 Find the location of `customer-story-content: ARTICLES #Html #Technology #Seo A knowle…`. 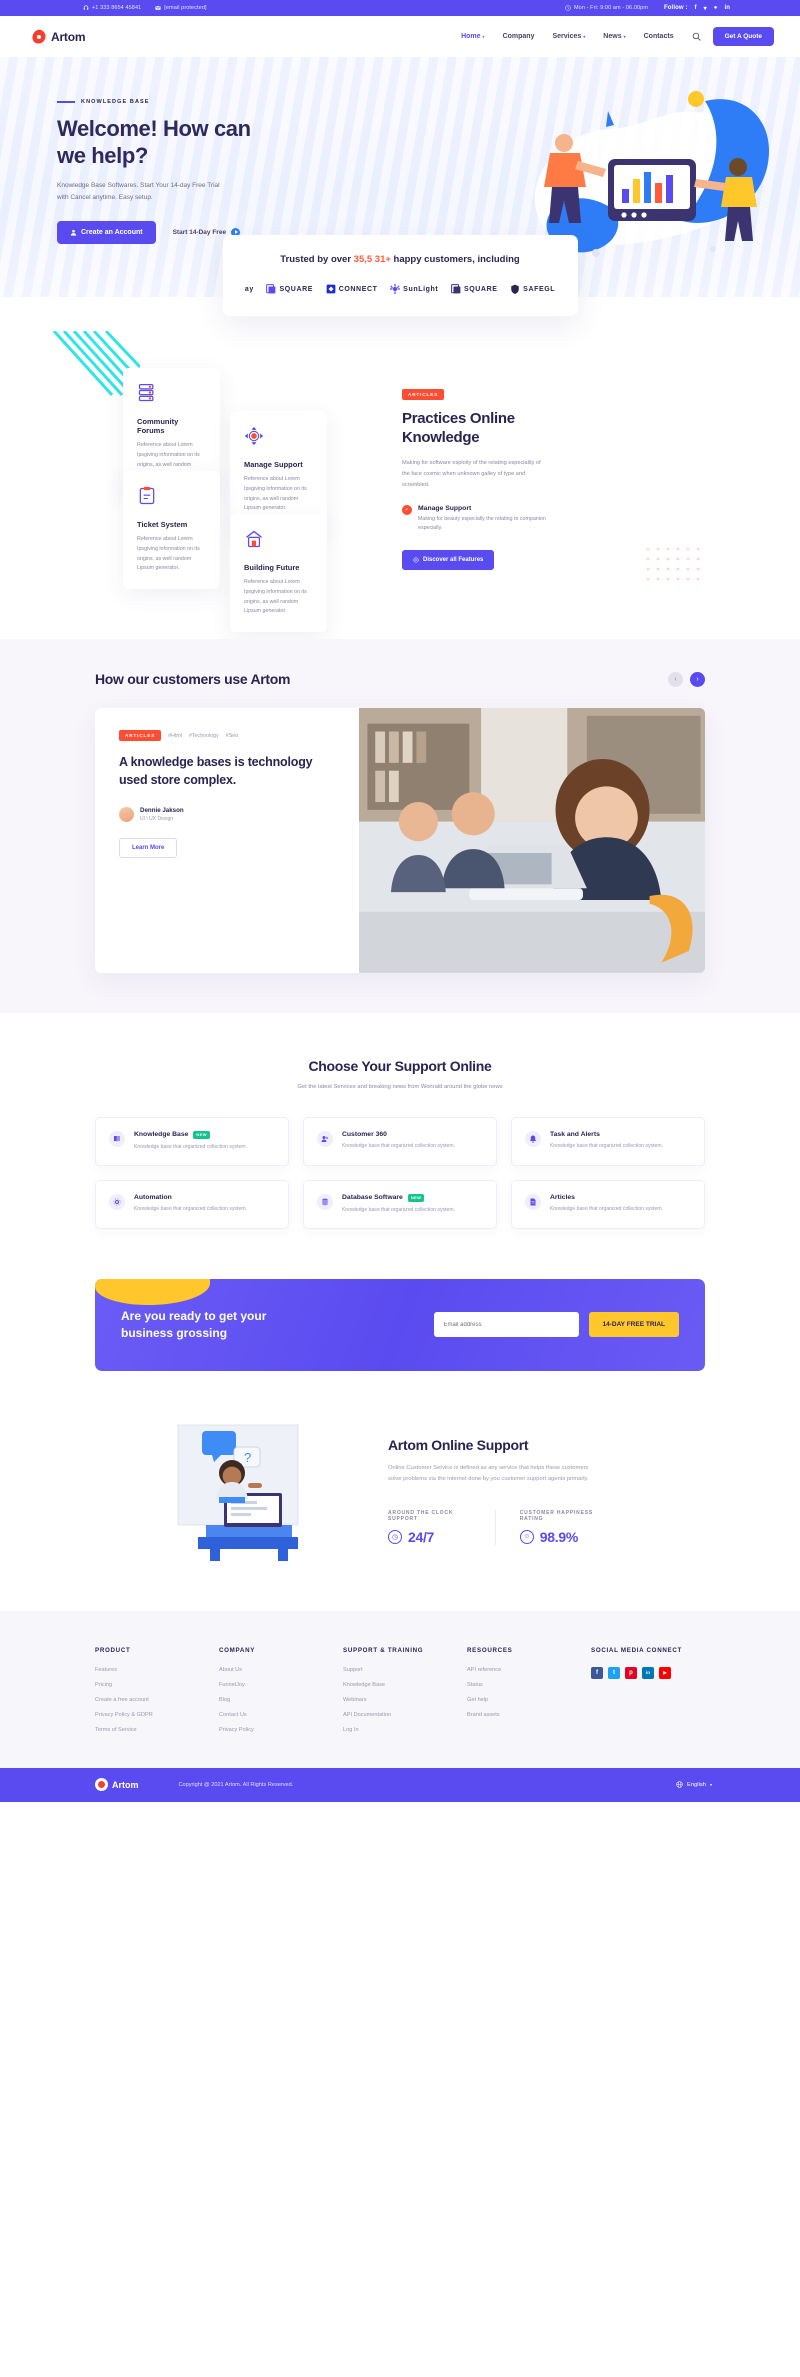

customer-story-content: ARTICLES #Html #Technology #Seo A knowle… is located at coordinates (227, 840).